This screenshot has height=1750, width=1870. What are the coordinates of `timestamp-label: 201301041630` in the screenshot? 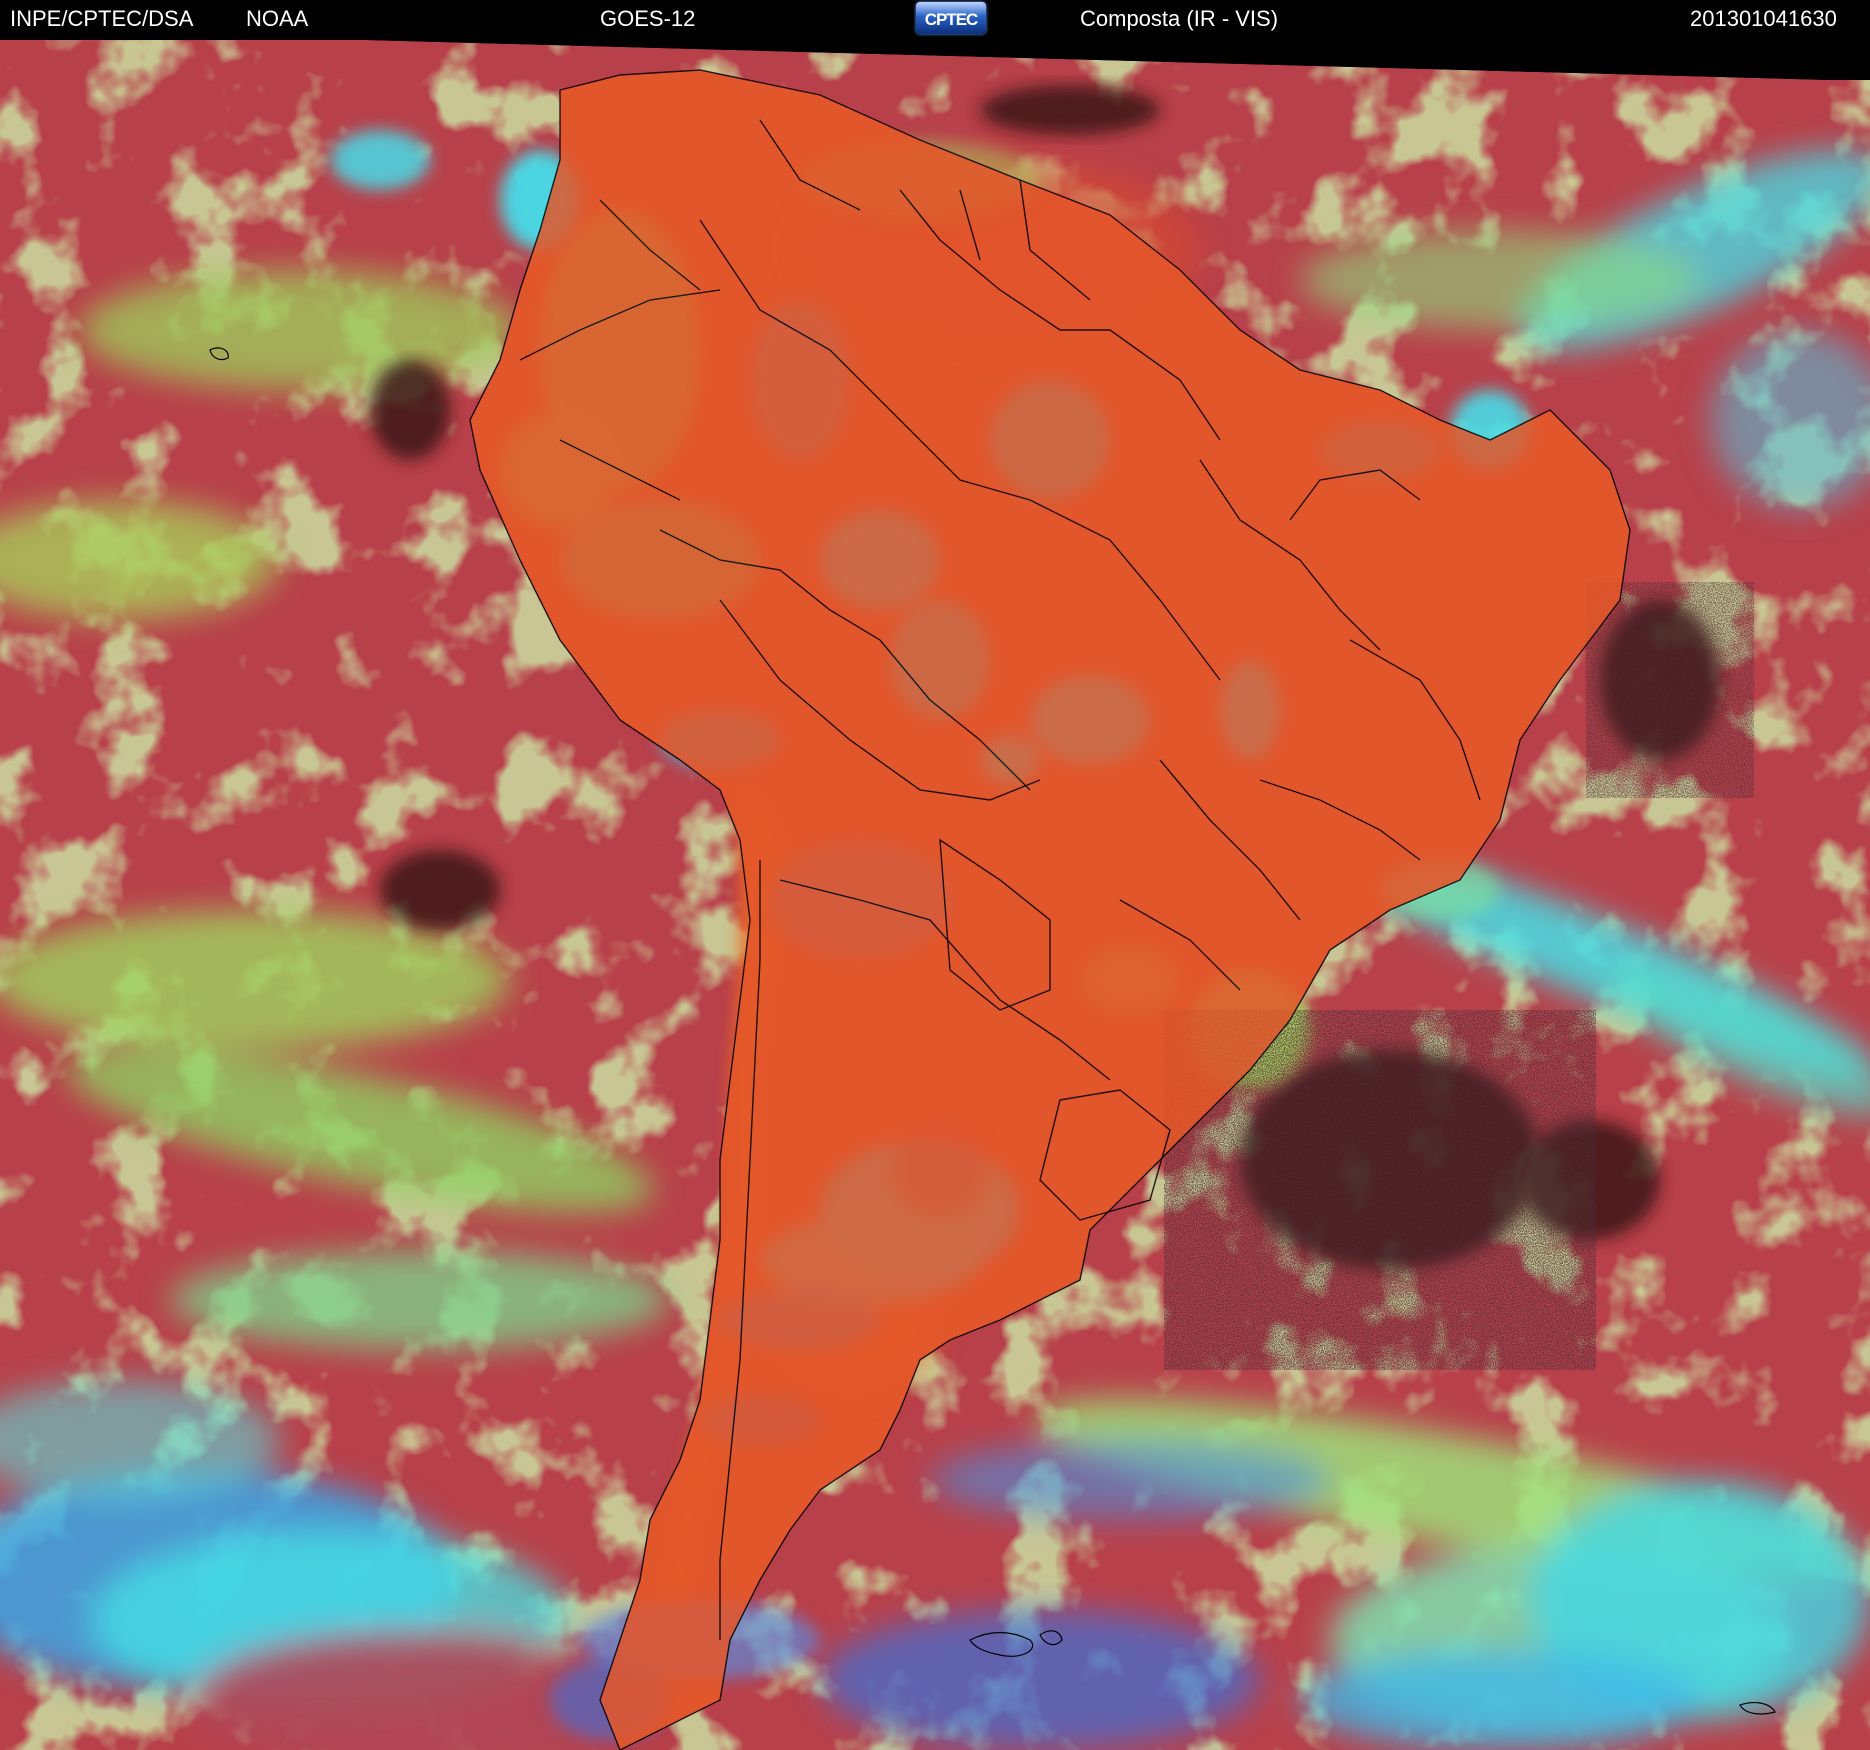 It's located at (1763, 18).